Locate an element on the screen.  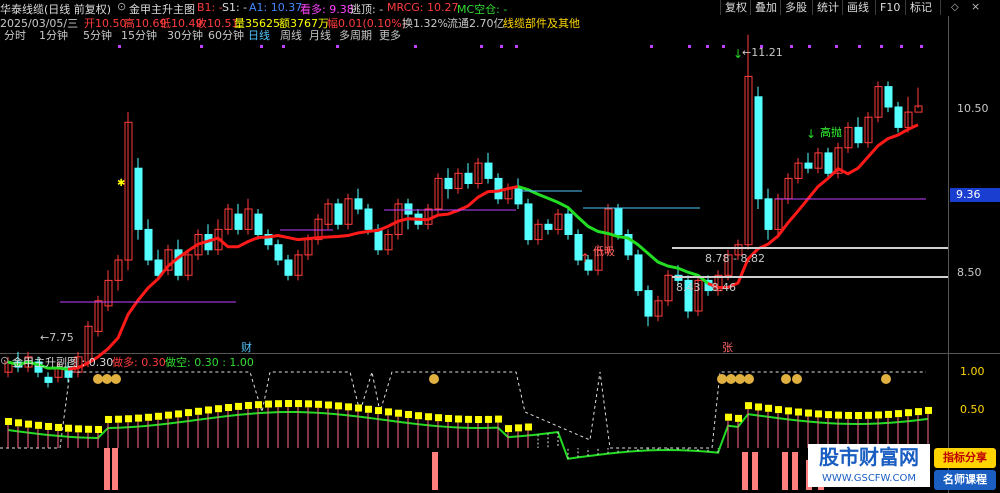
current-price-tag: 9.36 is located at coordinates (975, 195).